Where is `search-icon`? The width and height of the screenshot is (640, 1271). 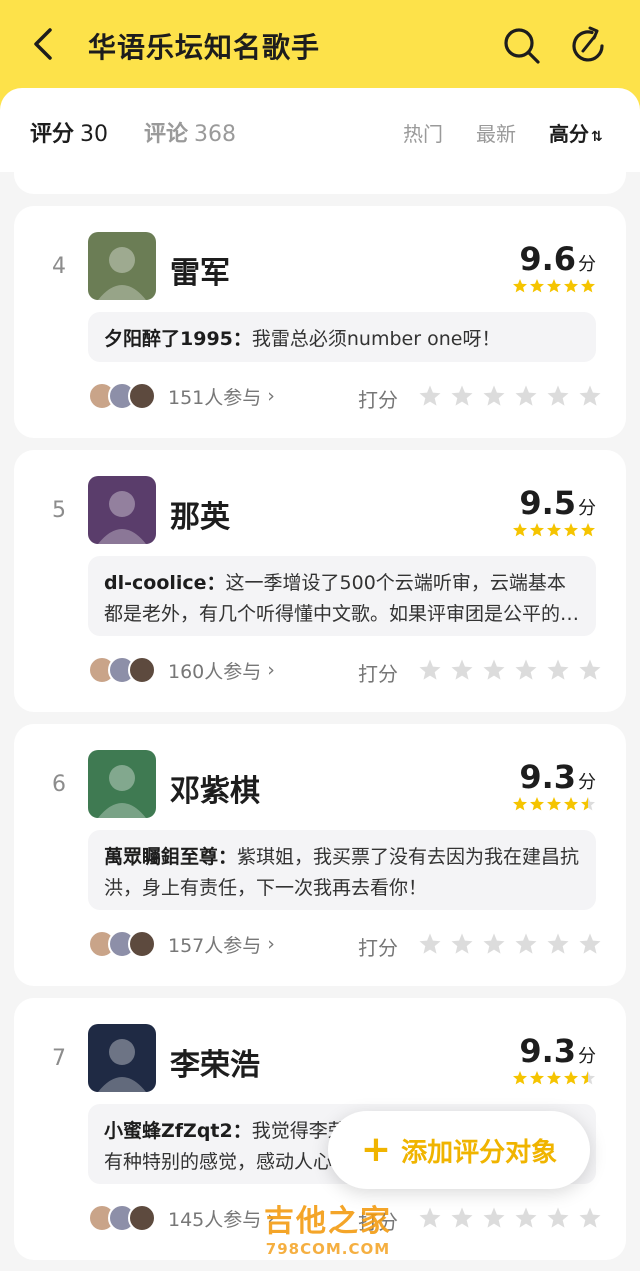
search-icon is located at coordinates (522, 46).